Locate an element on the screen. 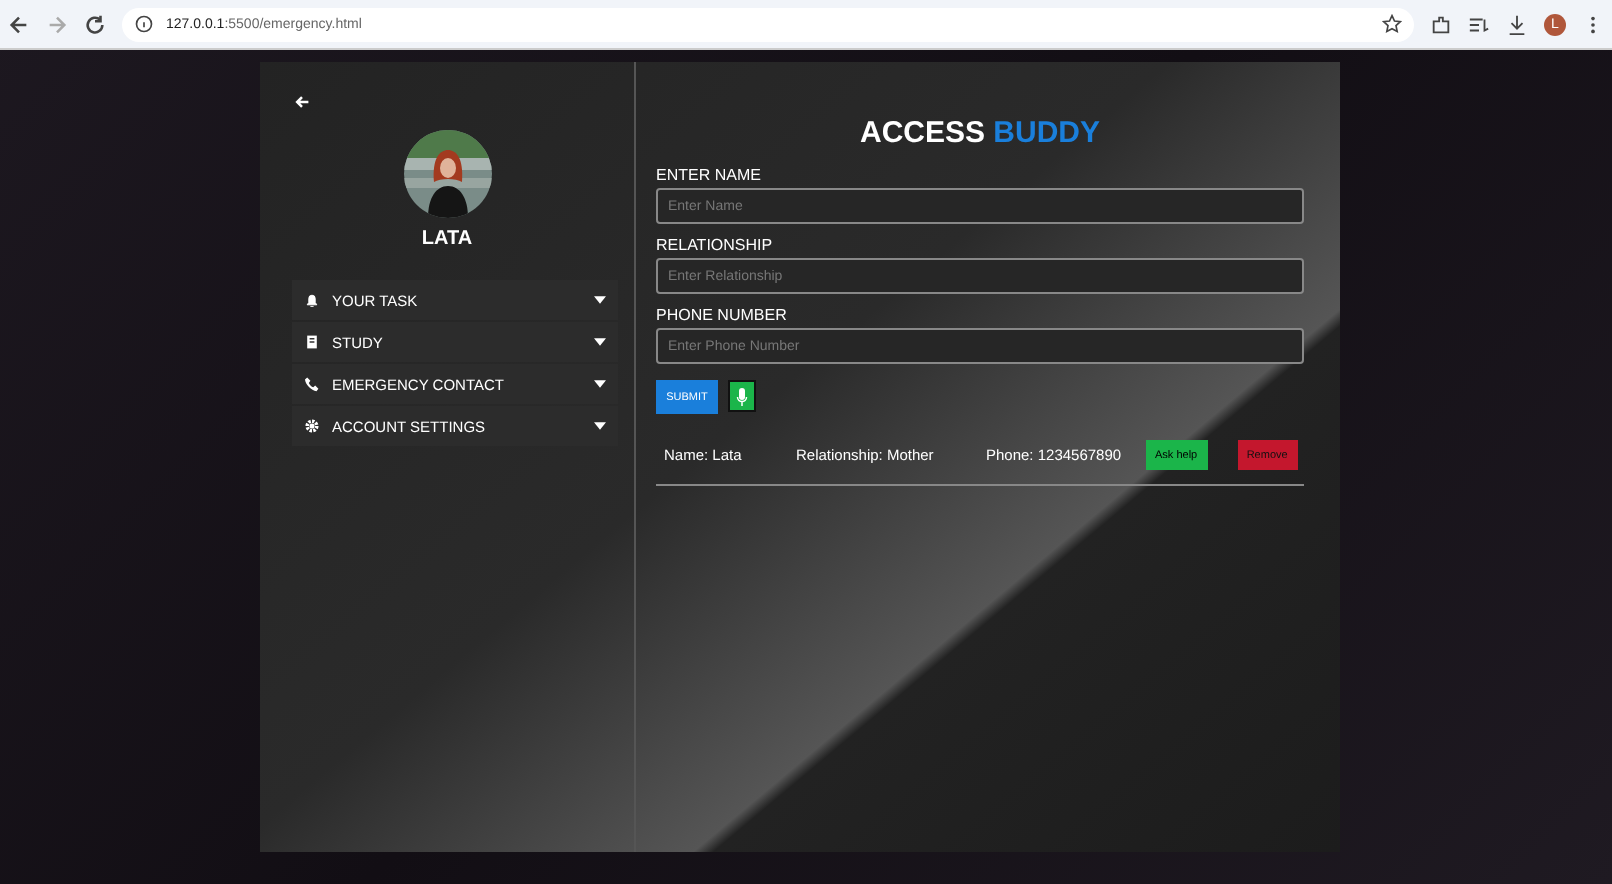 The height and width of the screenshot is (884, 1612). extensions-icon is located at coordinates (1441, 24).